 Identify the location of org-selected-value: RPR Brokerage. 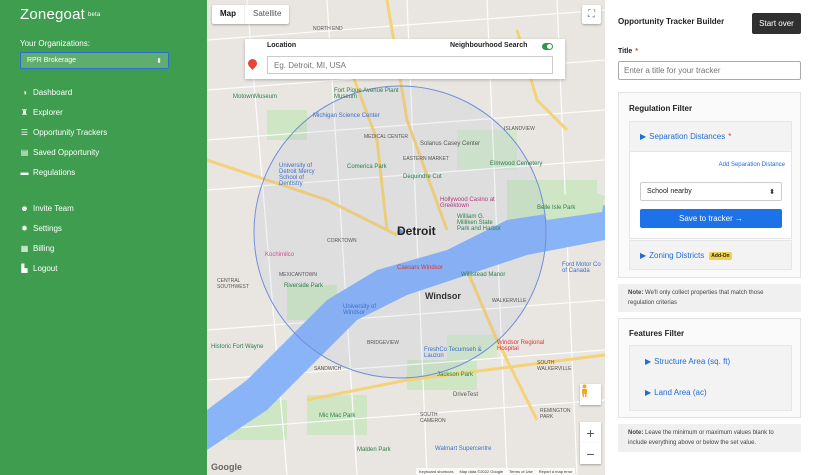
(52, 60).